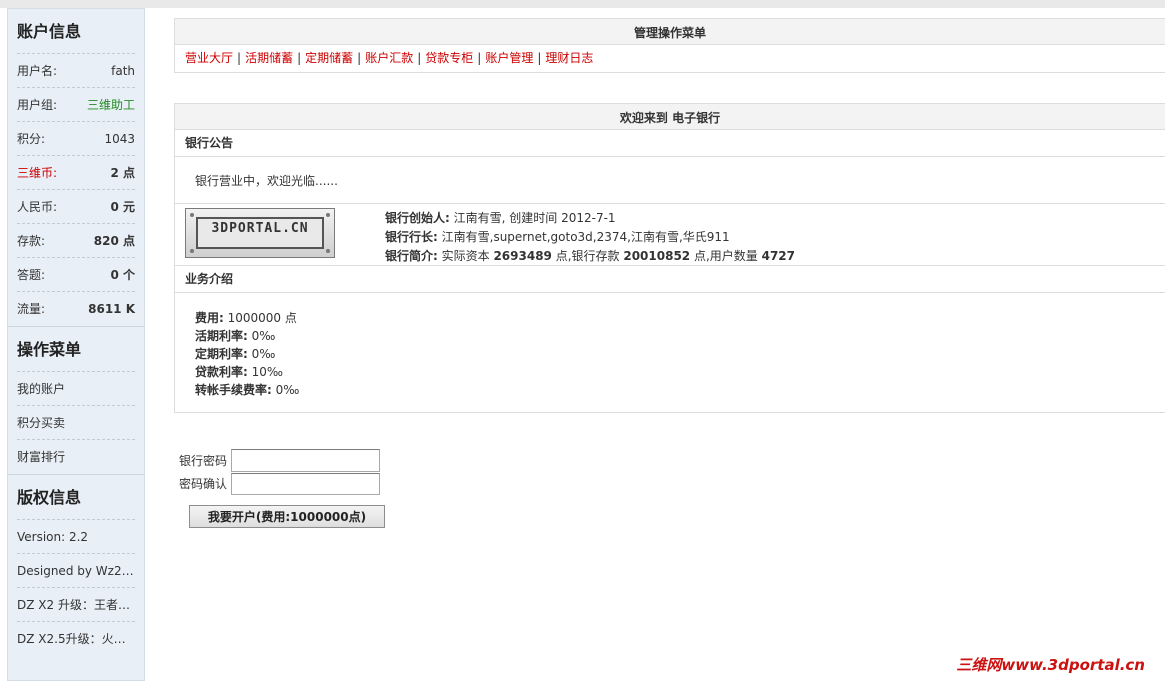  Describe the element at coordinates (37, 71) in the screenshot. I see `username-label: 用户名:` at that location.